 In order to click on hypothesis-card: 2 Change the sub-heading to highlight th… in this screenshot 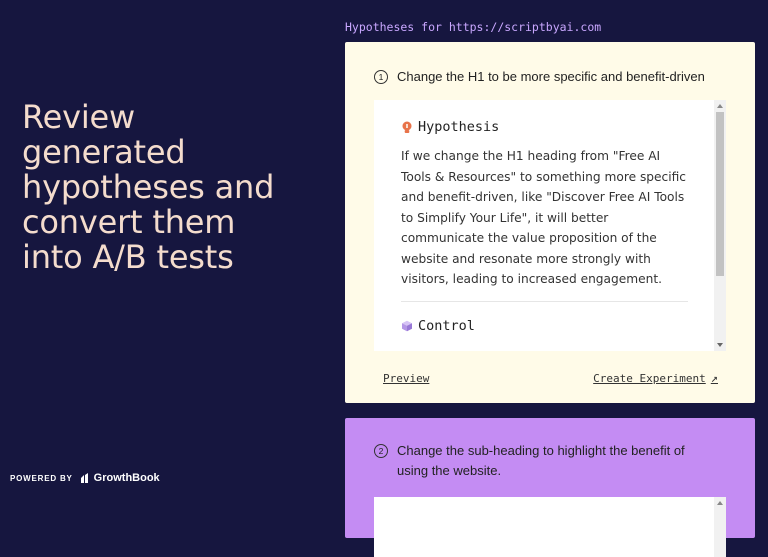, I will do `click(550, 487)`.